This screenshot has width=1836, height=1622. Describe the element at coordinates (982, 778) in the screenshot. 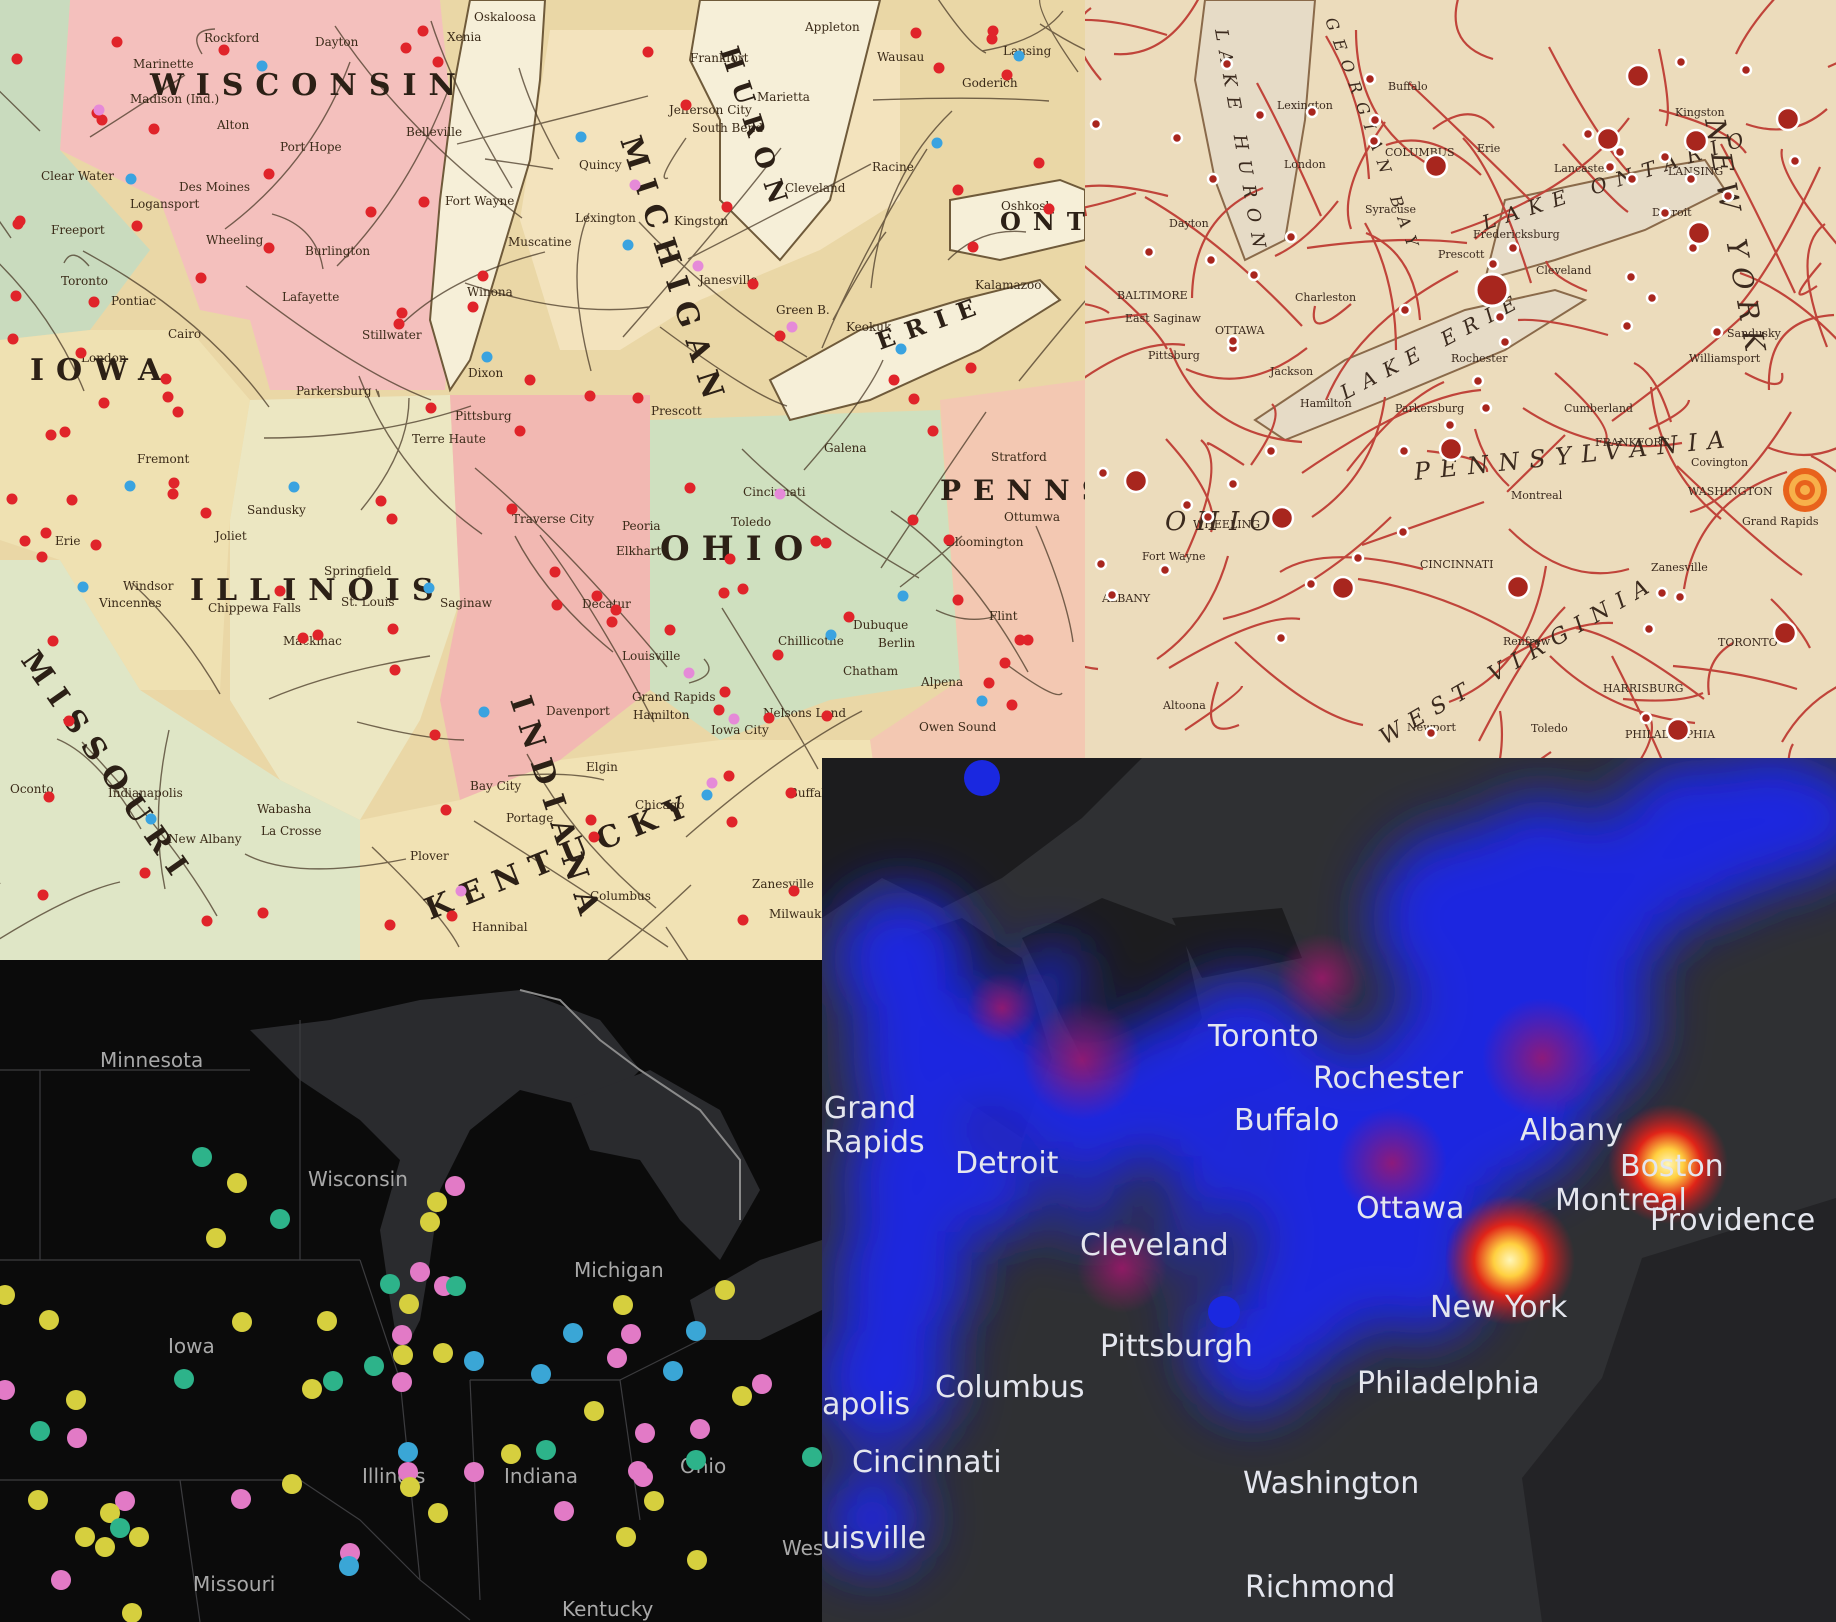

I see `density-blob` at that location.